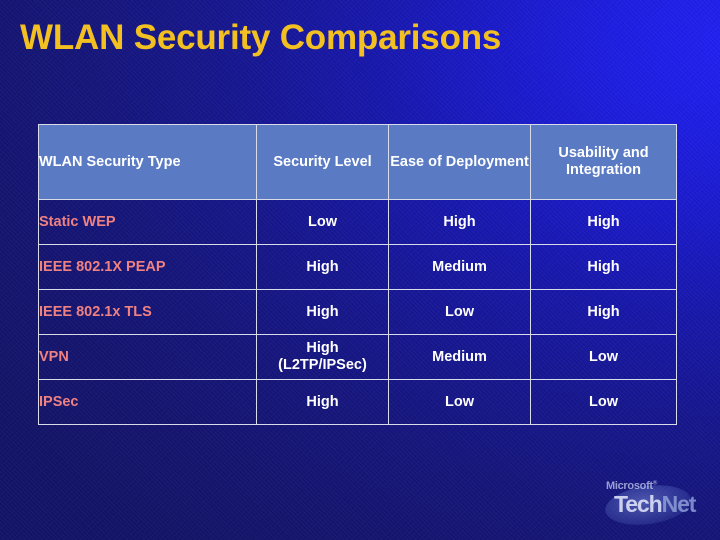 This screenshot has height=540, width=720. What do you see at coordinates (261, 37) in the screenshot?
I see `page-title: WLAN Security Comparisons` at bounding box center [261, 37].